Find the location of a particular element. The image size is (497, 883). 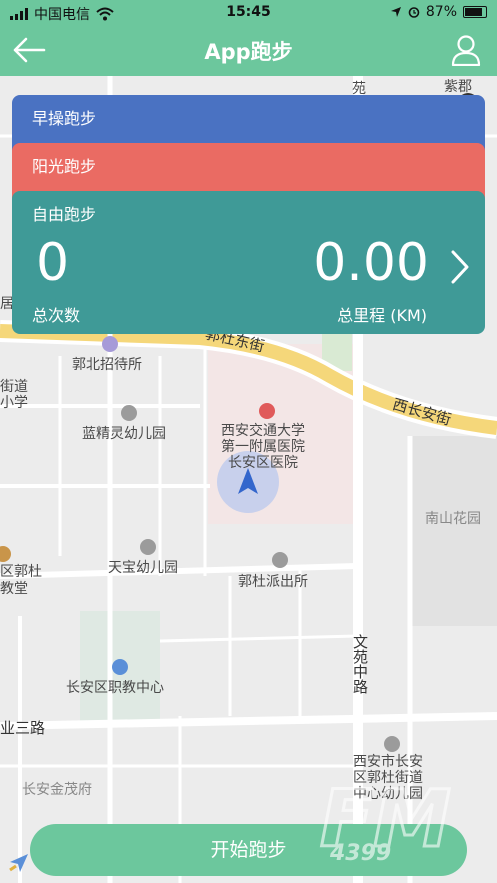

card-sun-label: 阳光跑步 is located at coordinates (64, 166).